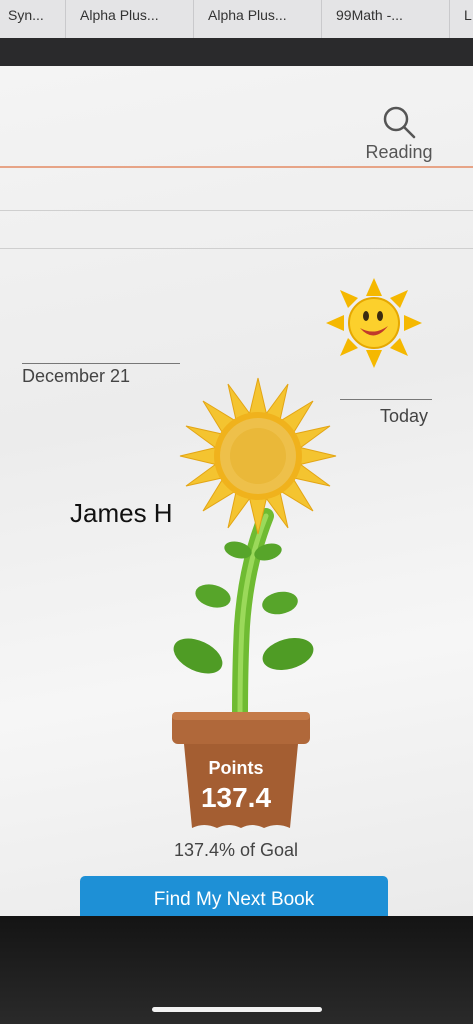  I want to click on browser-tab-5: L, so click(461, 19).